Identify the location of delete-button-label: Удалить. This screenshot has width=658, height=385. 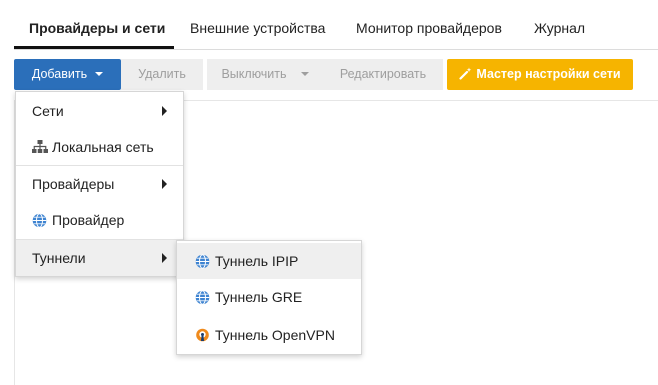
(162, 74).